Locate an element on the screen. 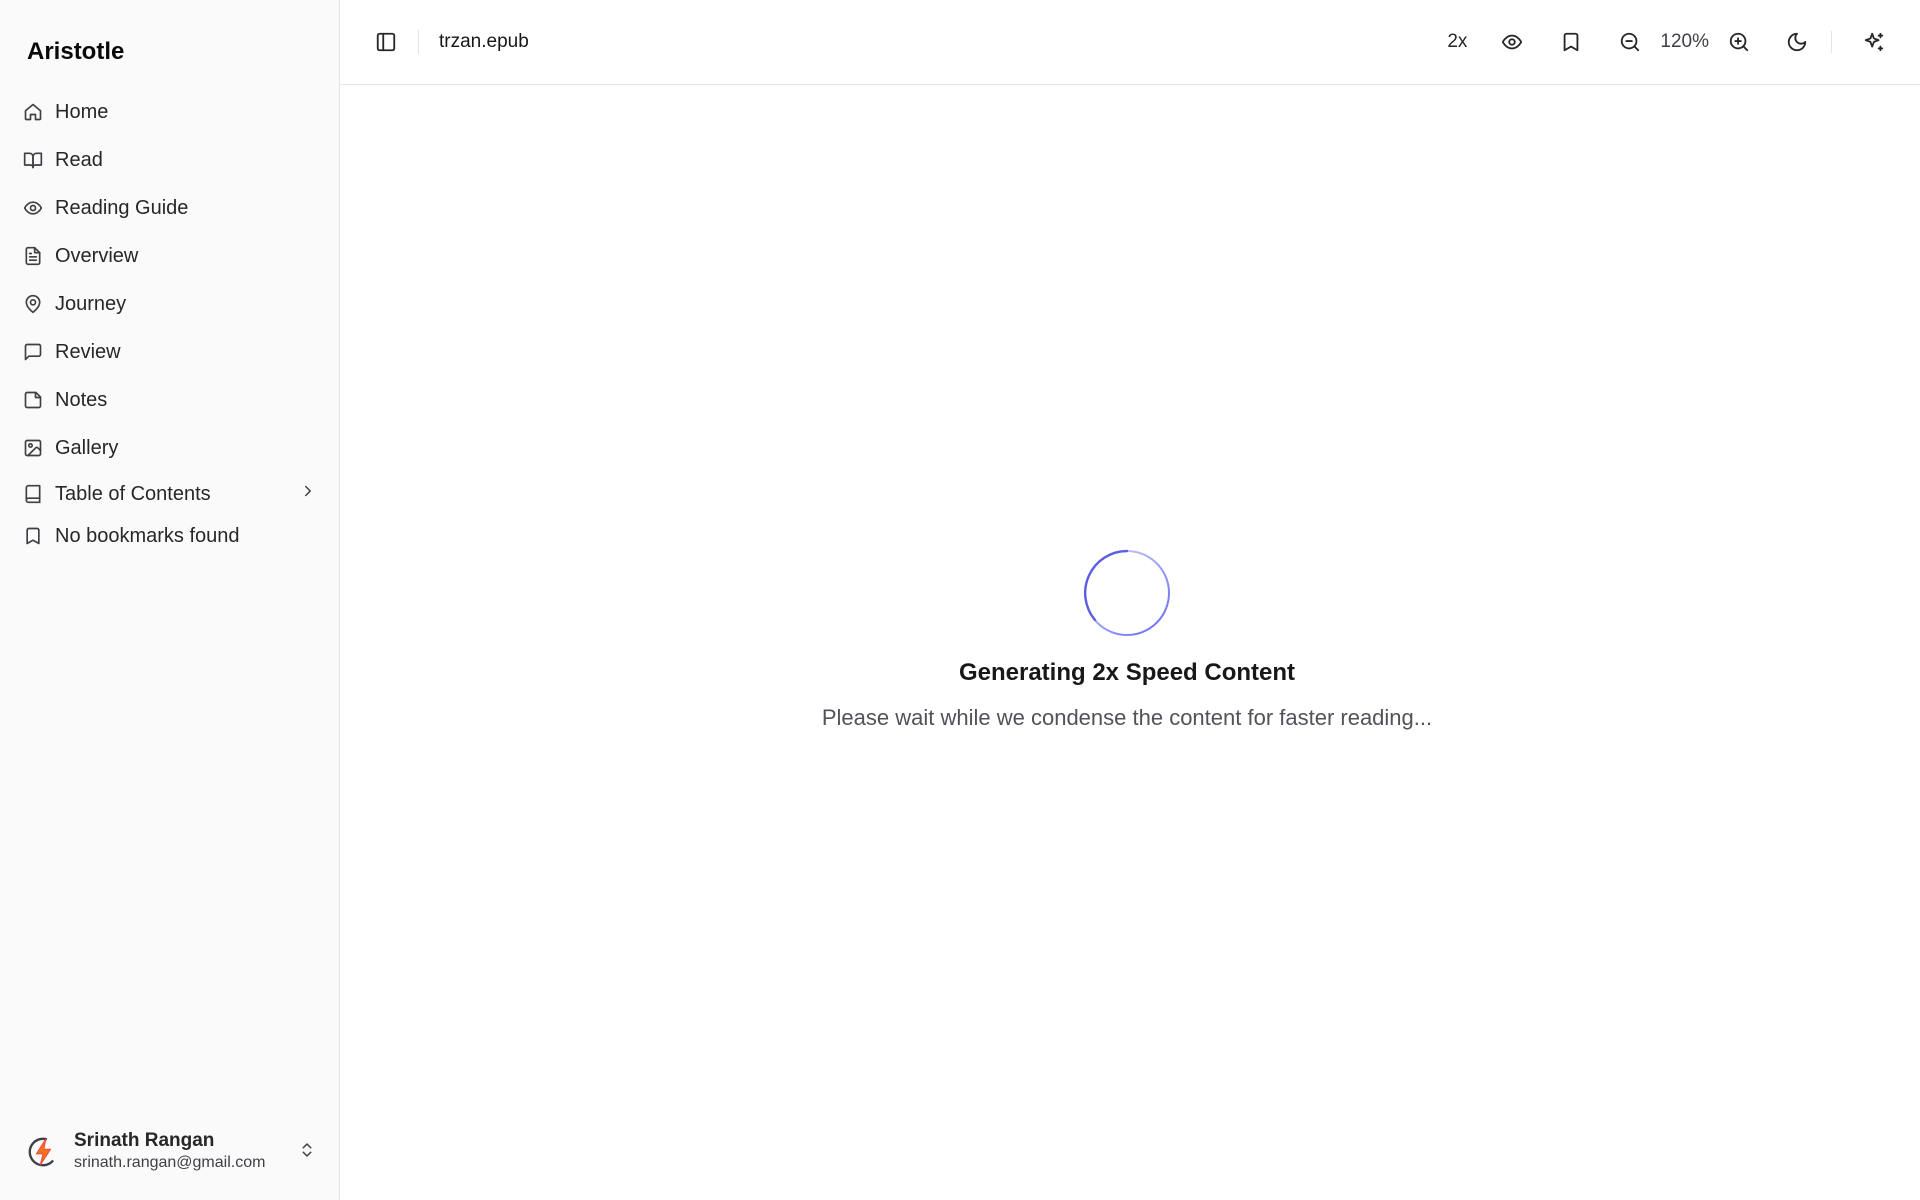 This screenshot has height=1200, width=1920. brand-title: Aristotle is located at coordinates (76, 51).